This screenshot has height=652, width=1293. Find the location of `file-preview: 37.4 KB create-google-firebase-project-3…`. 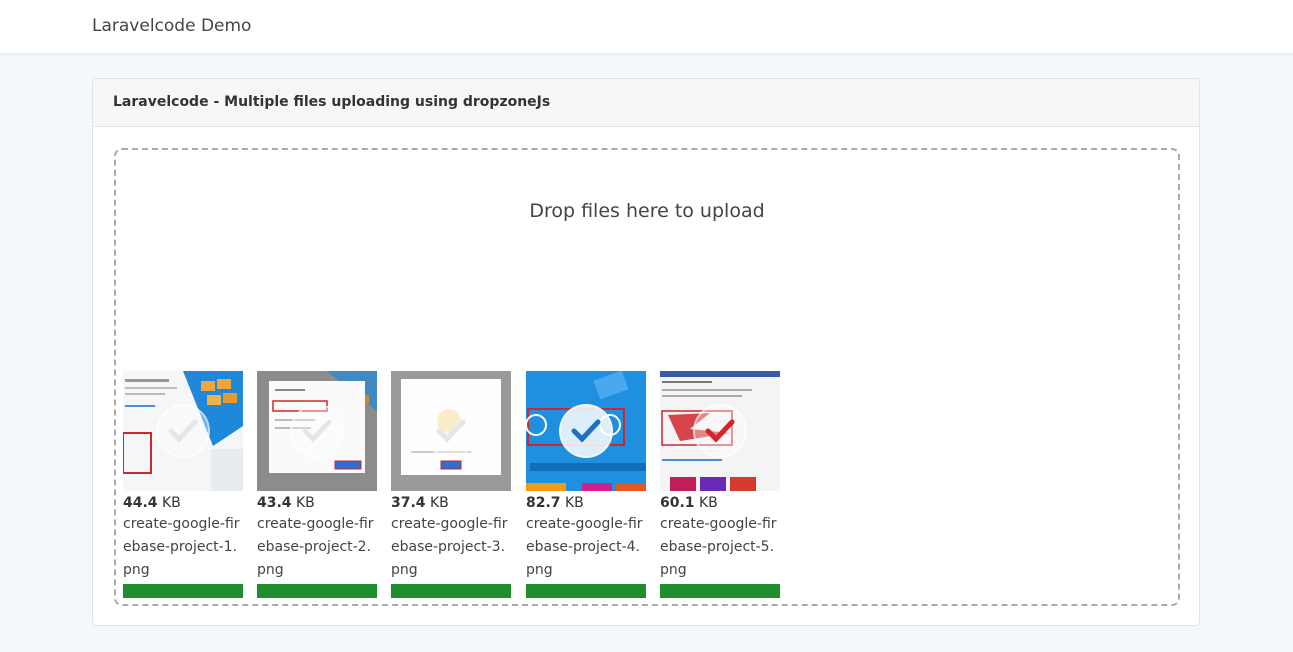

file-preview: 37.4 KB create-google-firebase-project-3… is located at coordinates (451, 484).